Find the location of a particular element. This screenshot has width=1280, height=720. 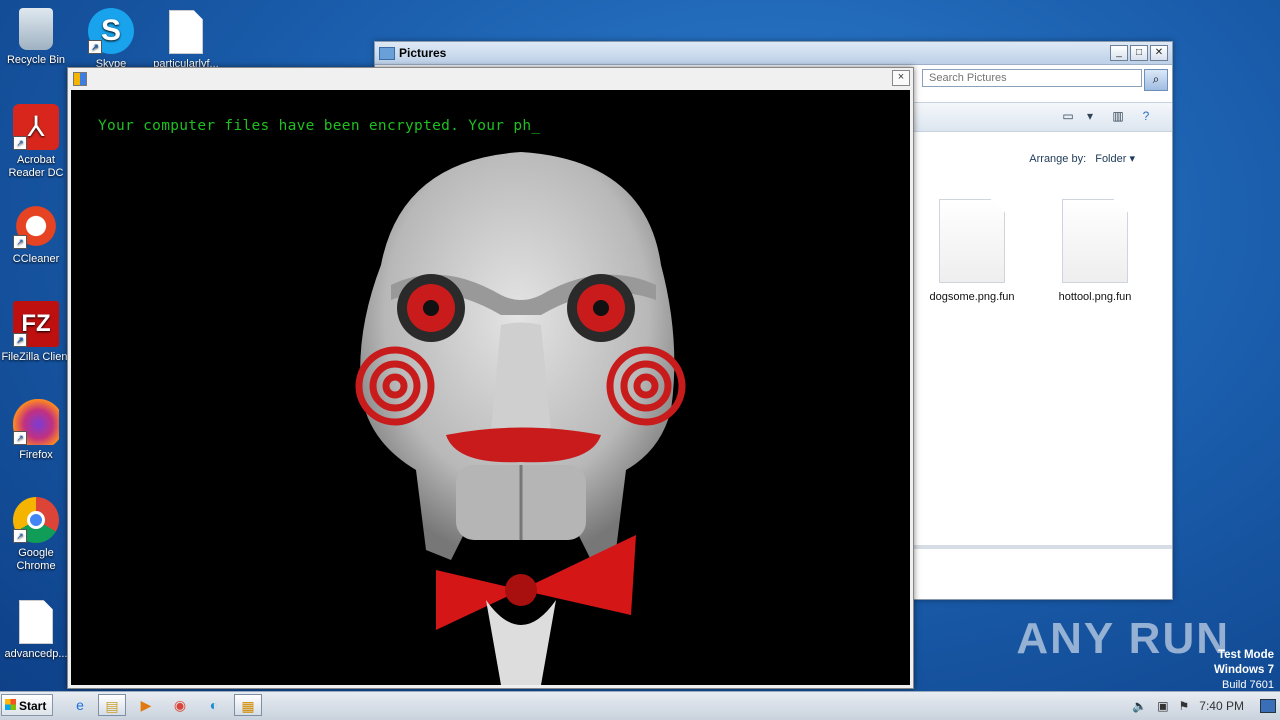

ransomware-titlebar: × is located at coordinates (490, 78).